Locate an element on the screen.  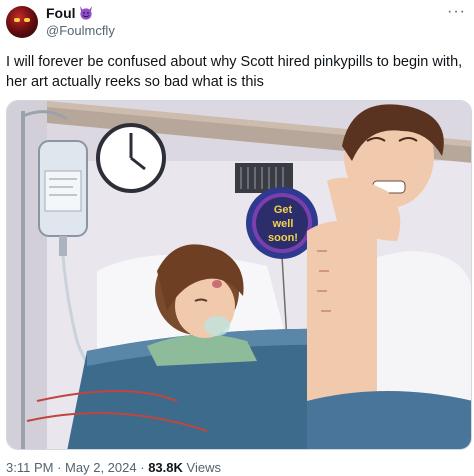
tweet-date: May 2, 2024 is located at coordinates (101, 467).